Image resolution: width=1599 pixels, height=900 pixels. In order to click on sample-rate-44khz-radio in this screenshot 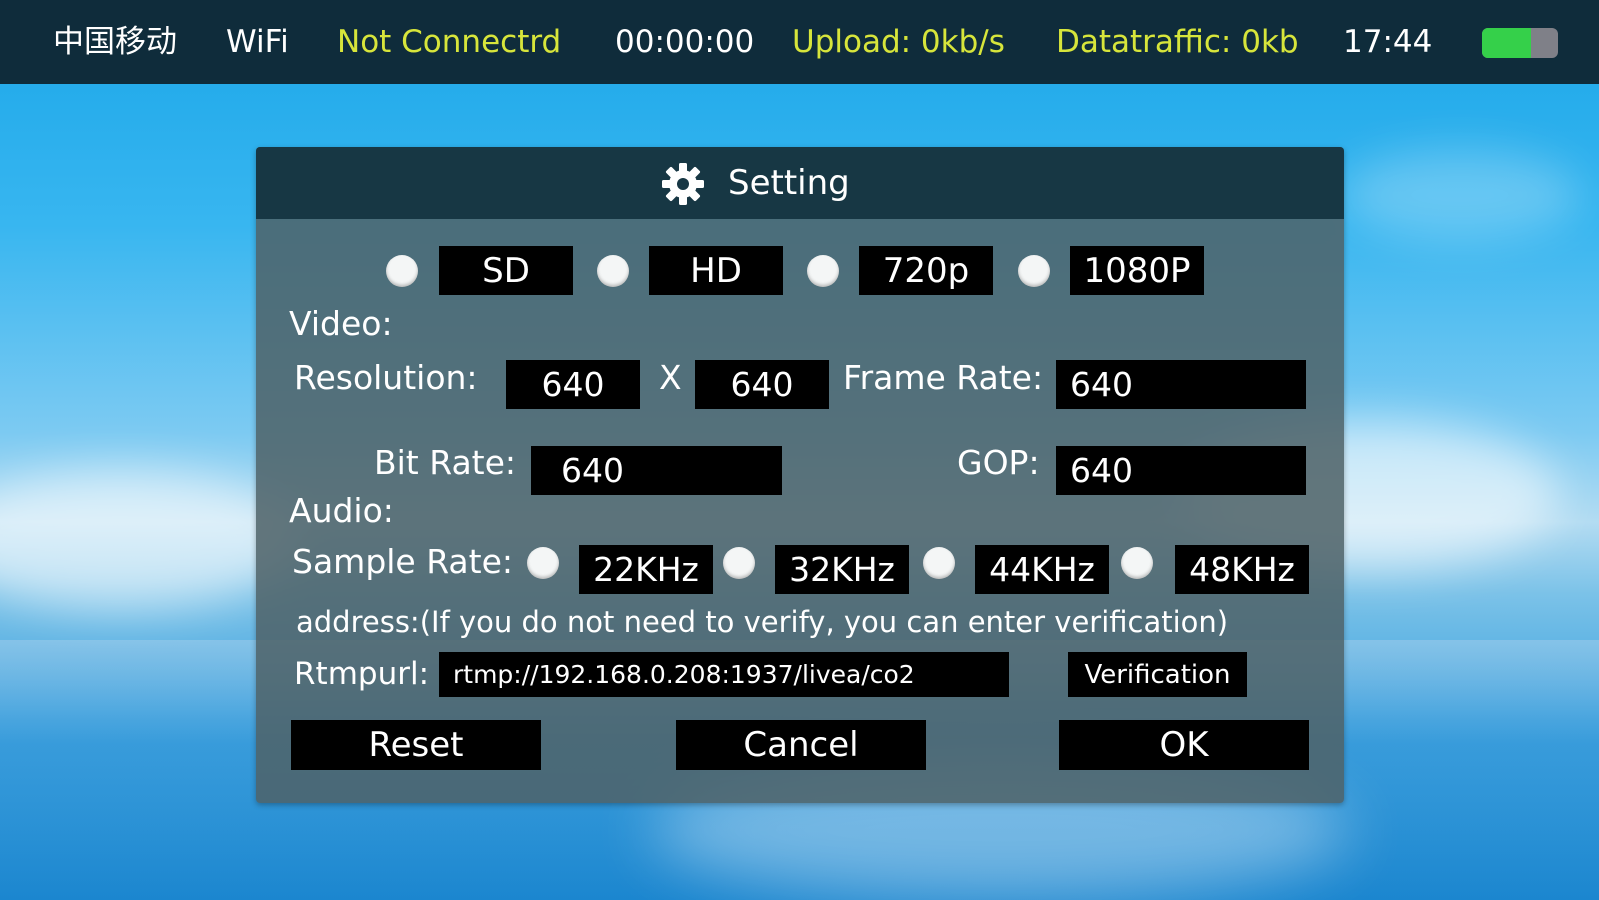, I will do `click(939, 563)`.